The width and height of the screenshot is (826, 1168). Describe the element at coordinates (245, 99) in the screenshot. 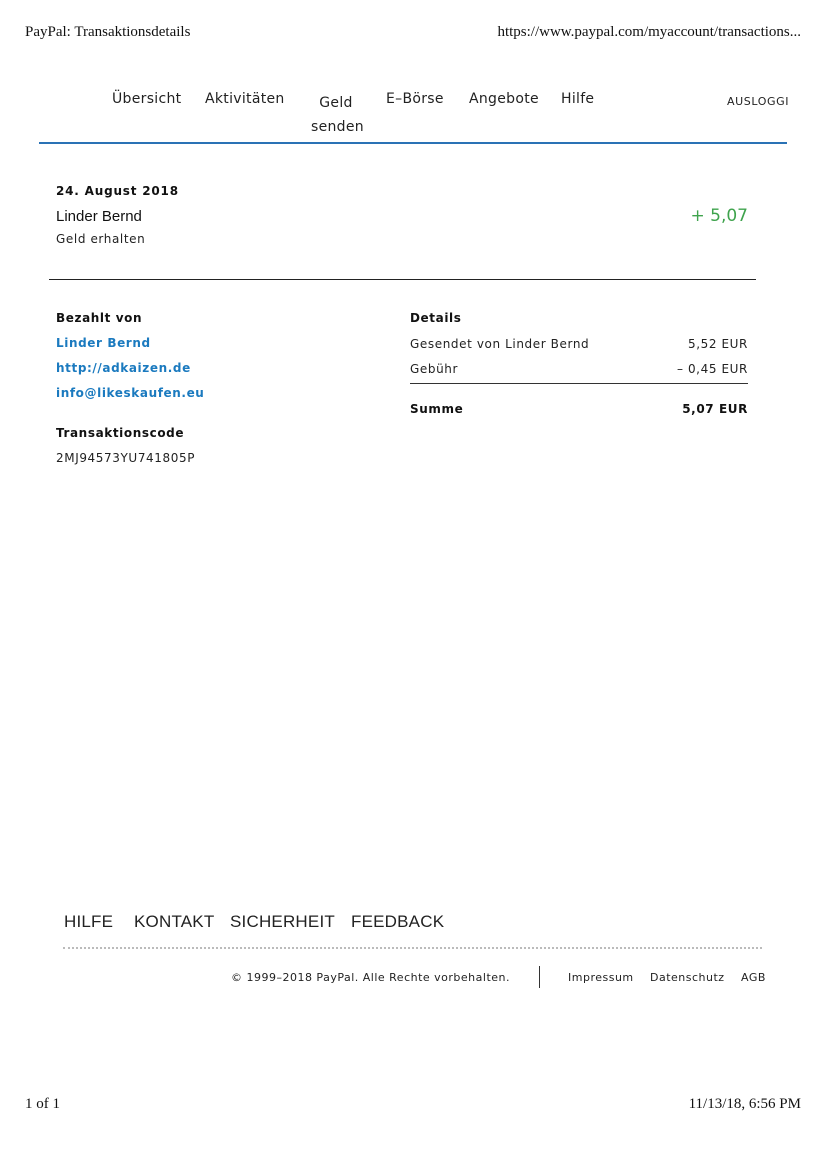

I see `nav-activities: Aktivitäten` at that location.